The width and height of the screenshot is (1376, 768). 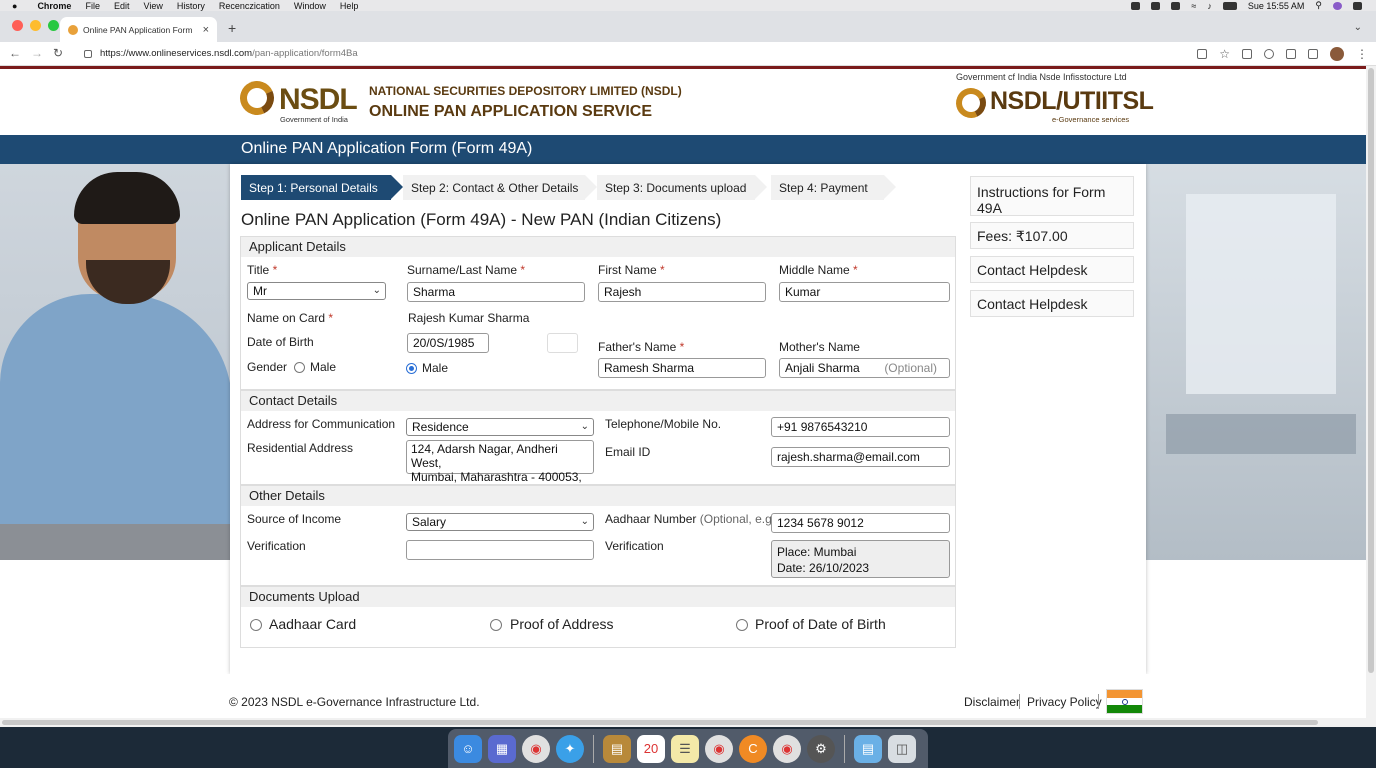 I want to click on battery-icon, so click(x=1229, y=5).